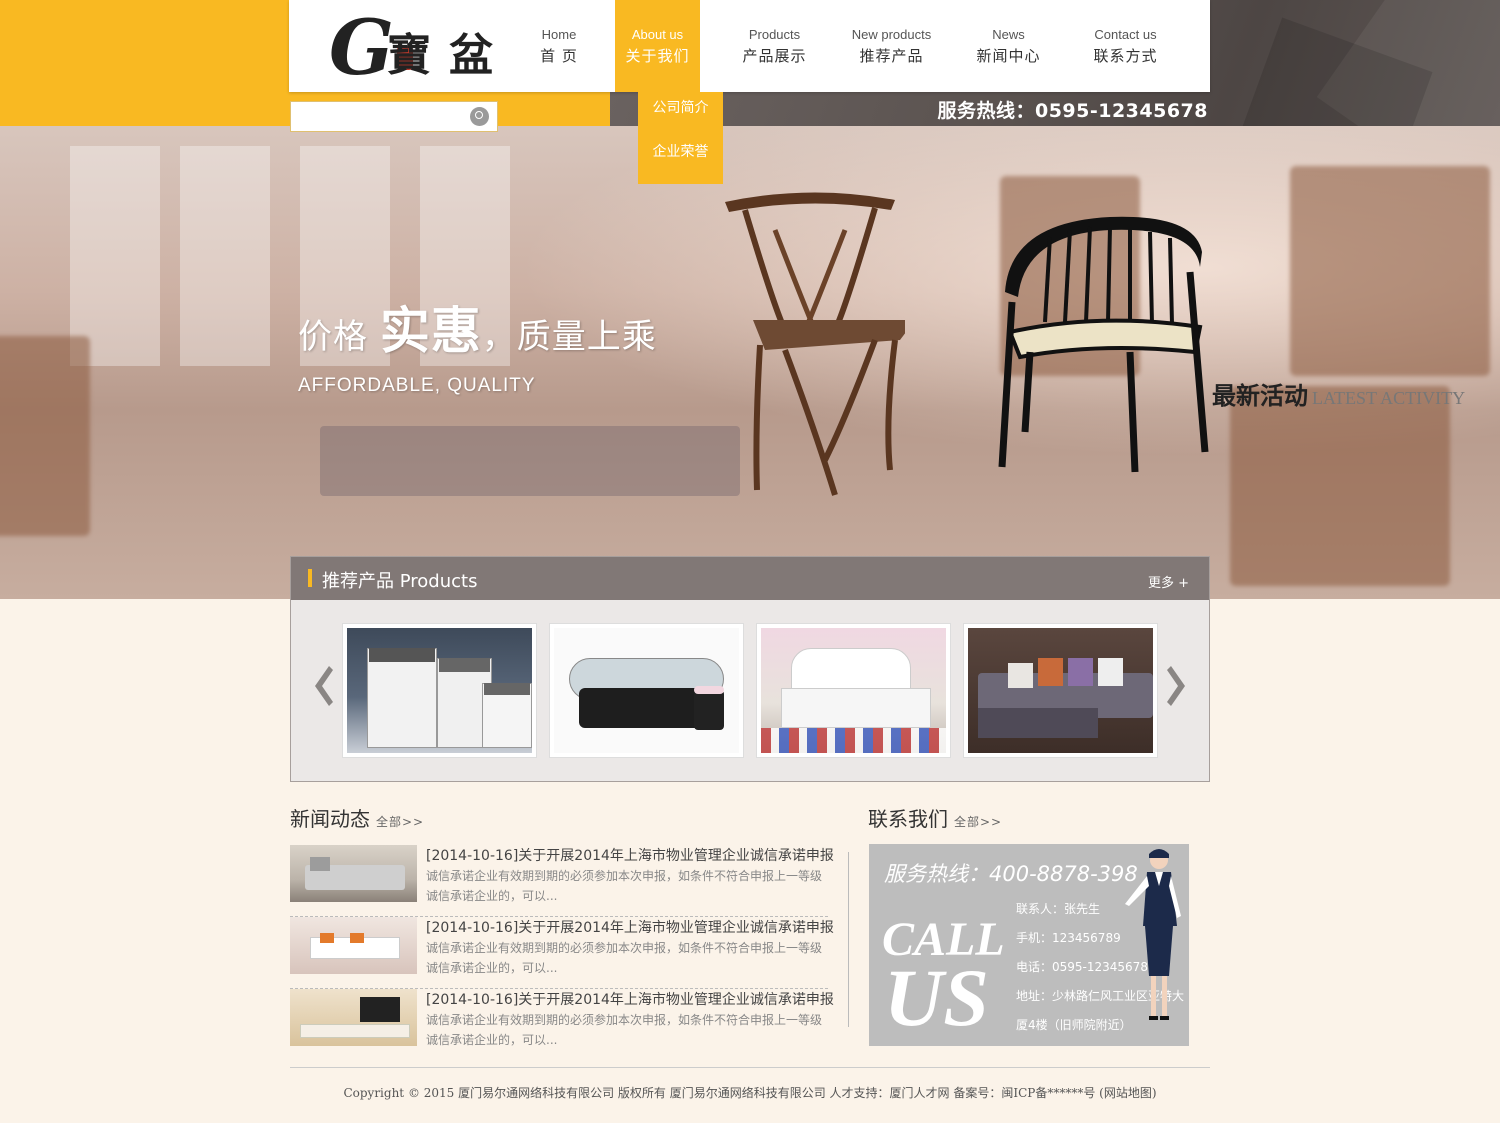 The height and width of the screenshot is (1123, 1500). Describe the element at coordinates (1168, 581) in the screenshot. I see `products-more-link: 更多 +` at that location.